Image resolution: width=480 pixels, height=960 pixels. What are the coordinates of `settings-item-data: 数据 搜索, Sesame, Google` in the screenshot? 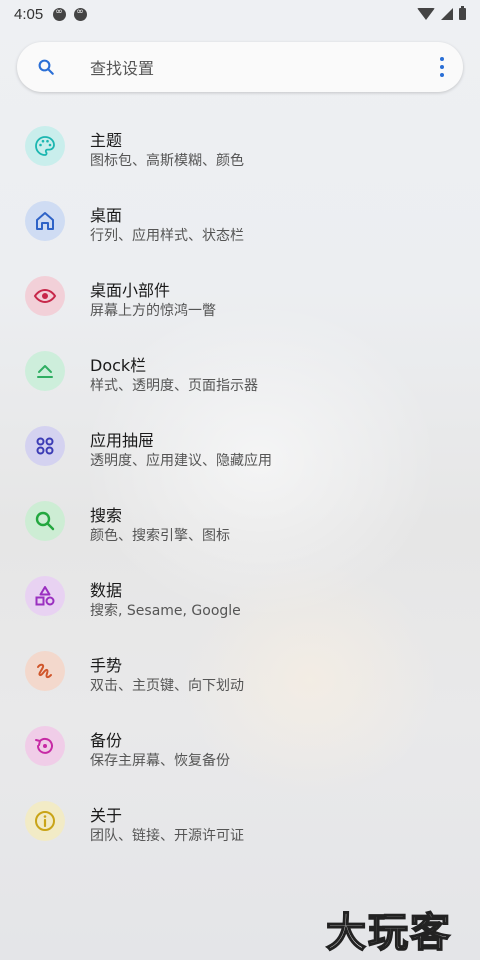 It's located at (240, 596).